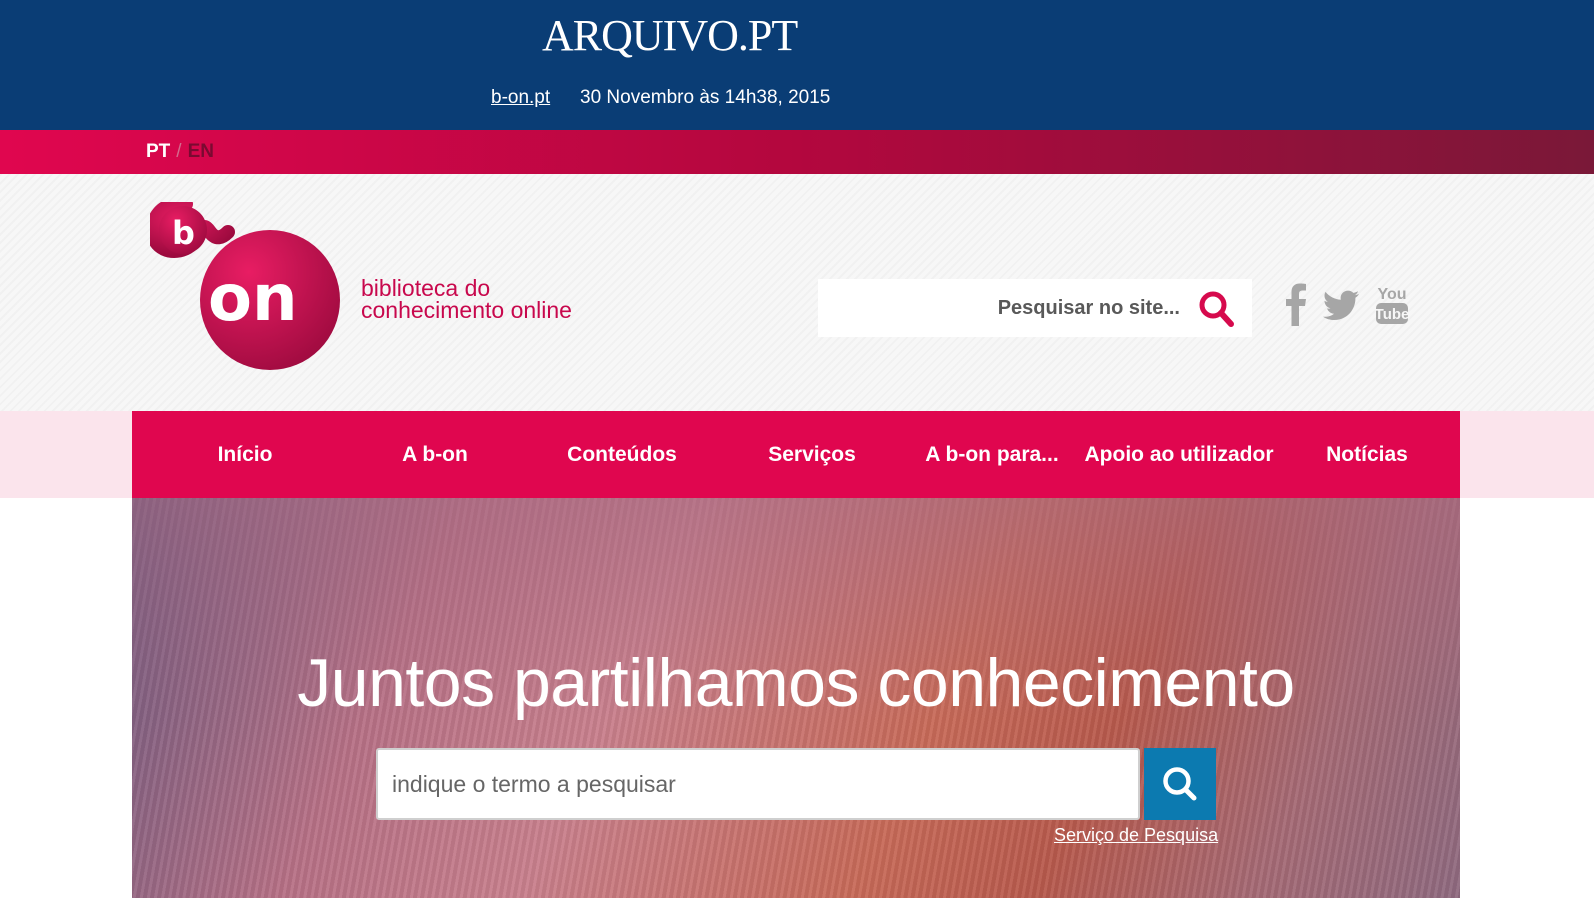 This screenshot has height=898, width=1594. What do you see at coordinates (201, 151) in the screenshot?
I see `language-en: EN` at bounding box center [201, 151].